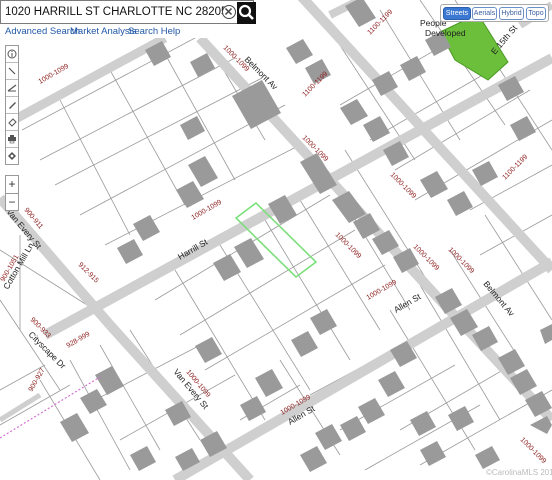 The width and height of the screenshot is (552, 480). I want to click on pencil-tool-icon, so click(12, 105).